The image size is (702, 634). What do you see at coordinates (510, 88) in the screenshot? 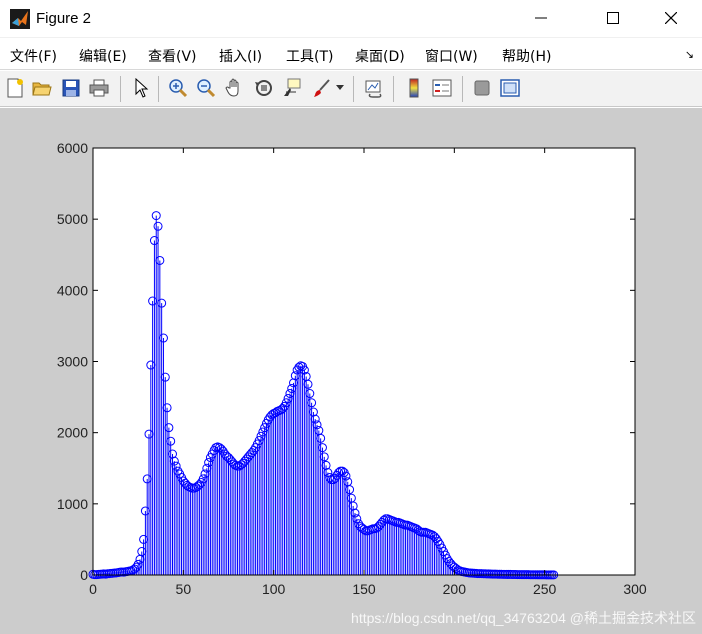
I see `show-plot-tools-icon` at bounding box center [510, 88].